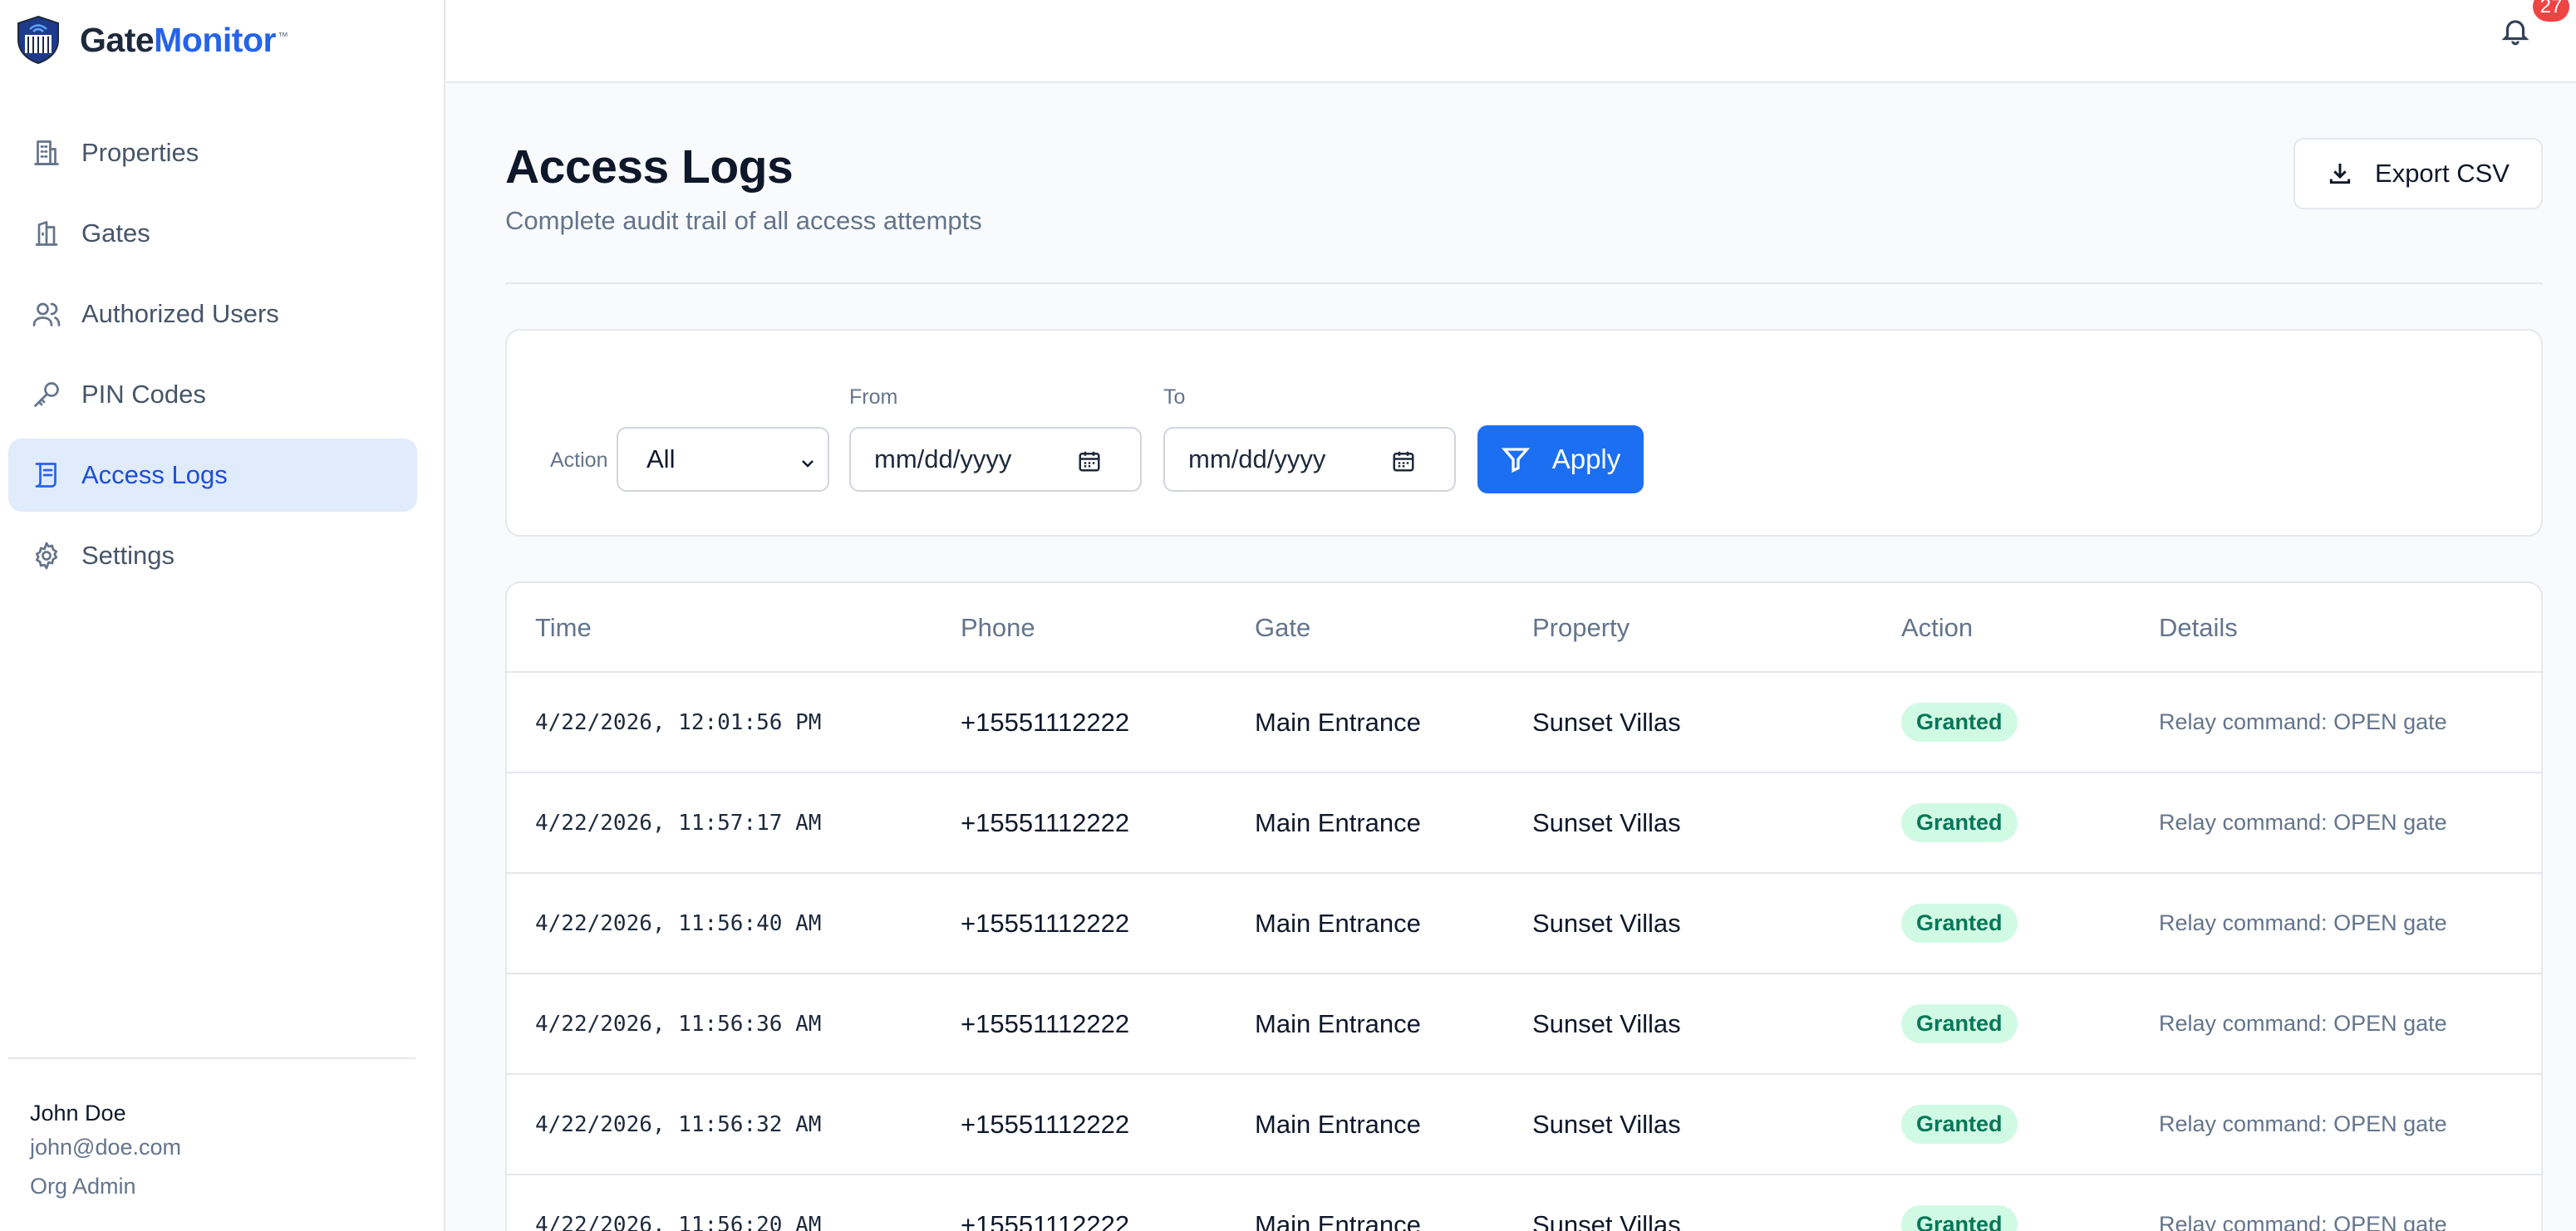 The image size is (2576, 1231). What do you see at coordinates (211, 1058) in the screenshot?
I see `sidebar-divider` at bounding box center [211, 1058].